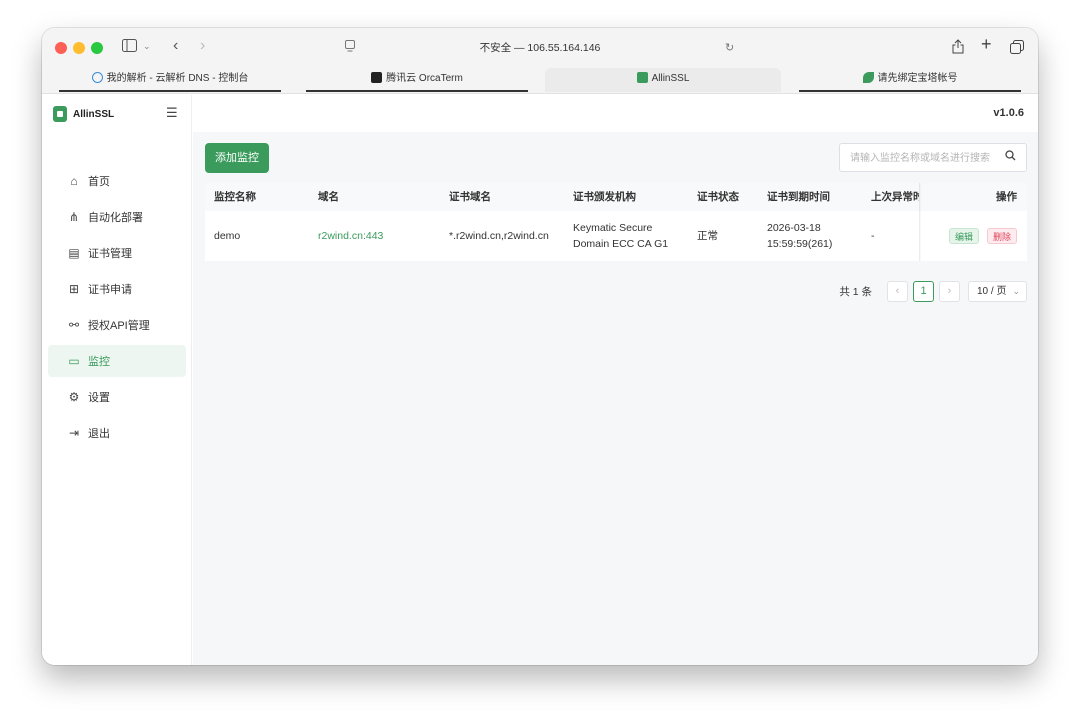  Describe the element at coordinates (873, 236) in the screenshot. I see `last-error-time: -` at that location.